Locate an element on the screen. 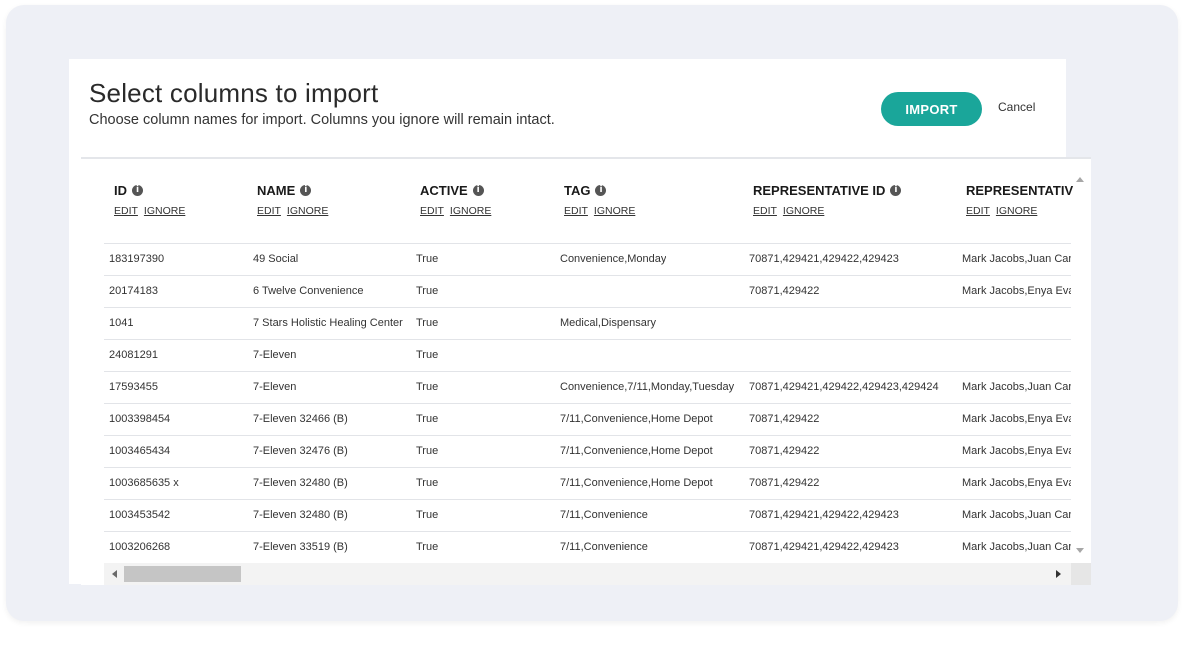  table-cell: 17593455 is located at coordinates (133, 387).